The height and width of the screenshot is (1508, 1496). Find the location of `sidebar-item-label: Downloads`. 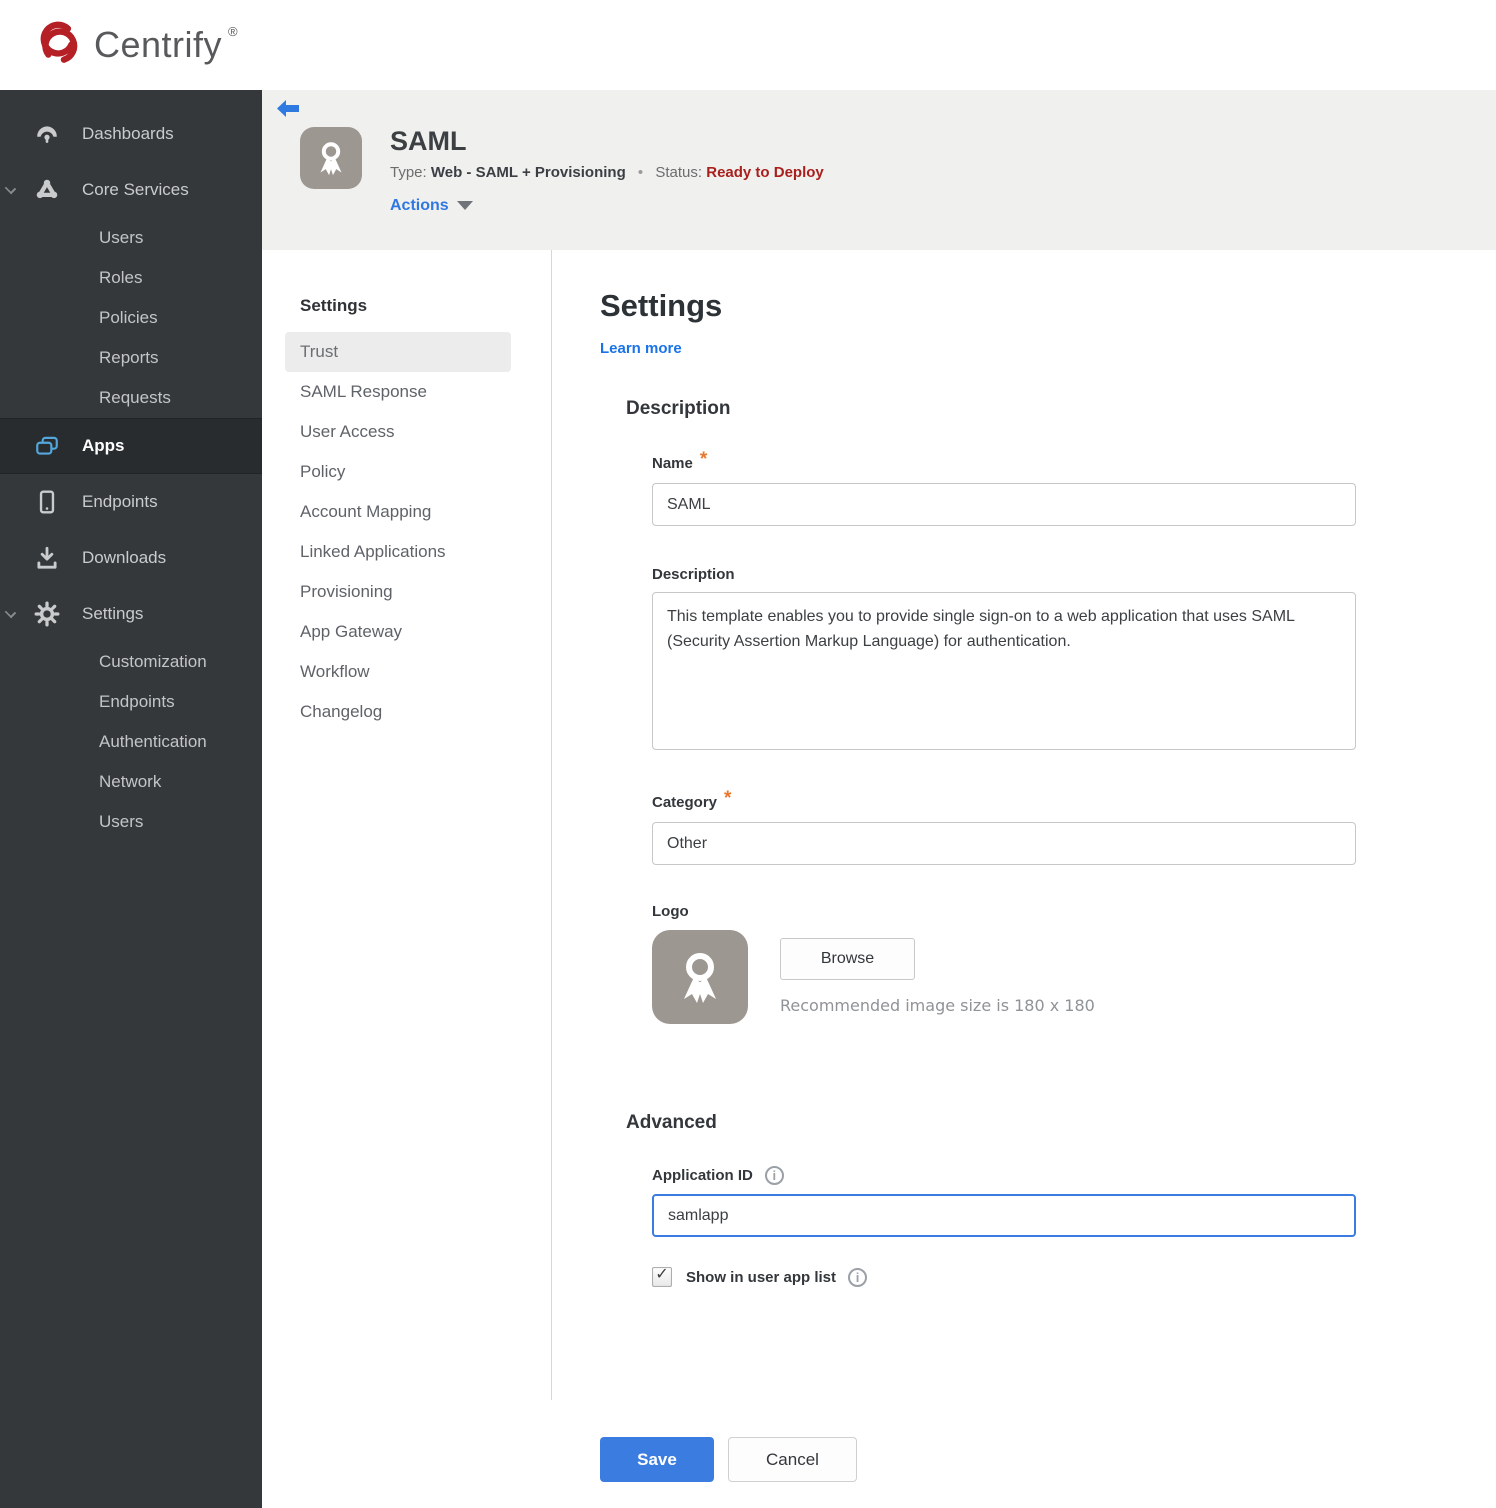

sidebar-item-label: Downloads is located at coordinates (124, 557).